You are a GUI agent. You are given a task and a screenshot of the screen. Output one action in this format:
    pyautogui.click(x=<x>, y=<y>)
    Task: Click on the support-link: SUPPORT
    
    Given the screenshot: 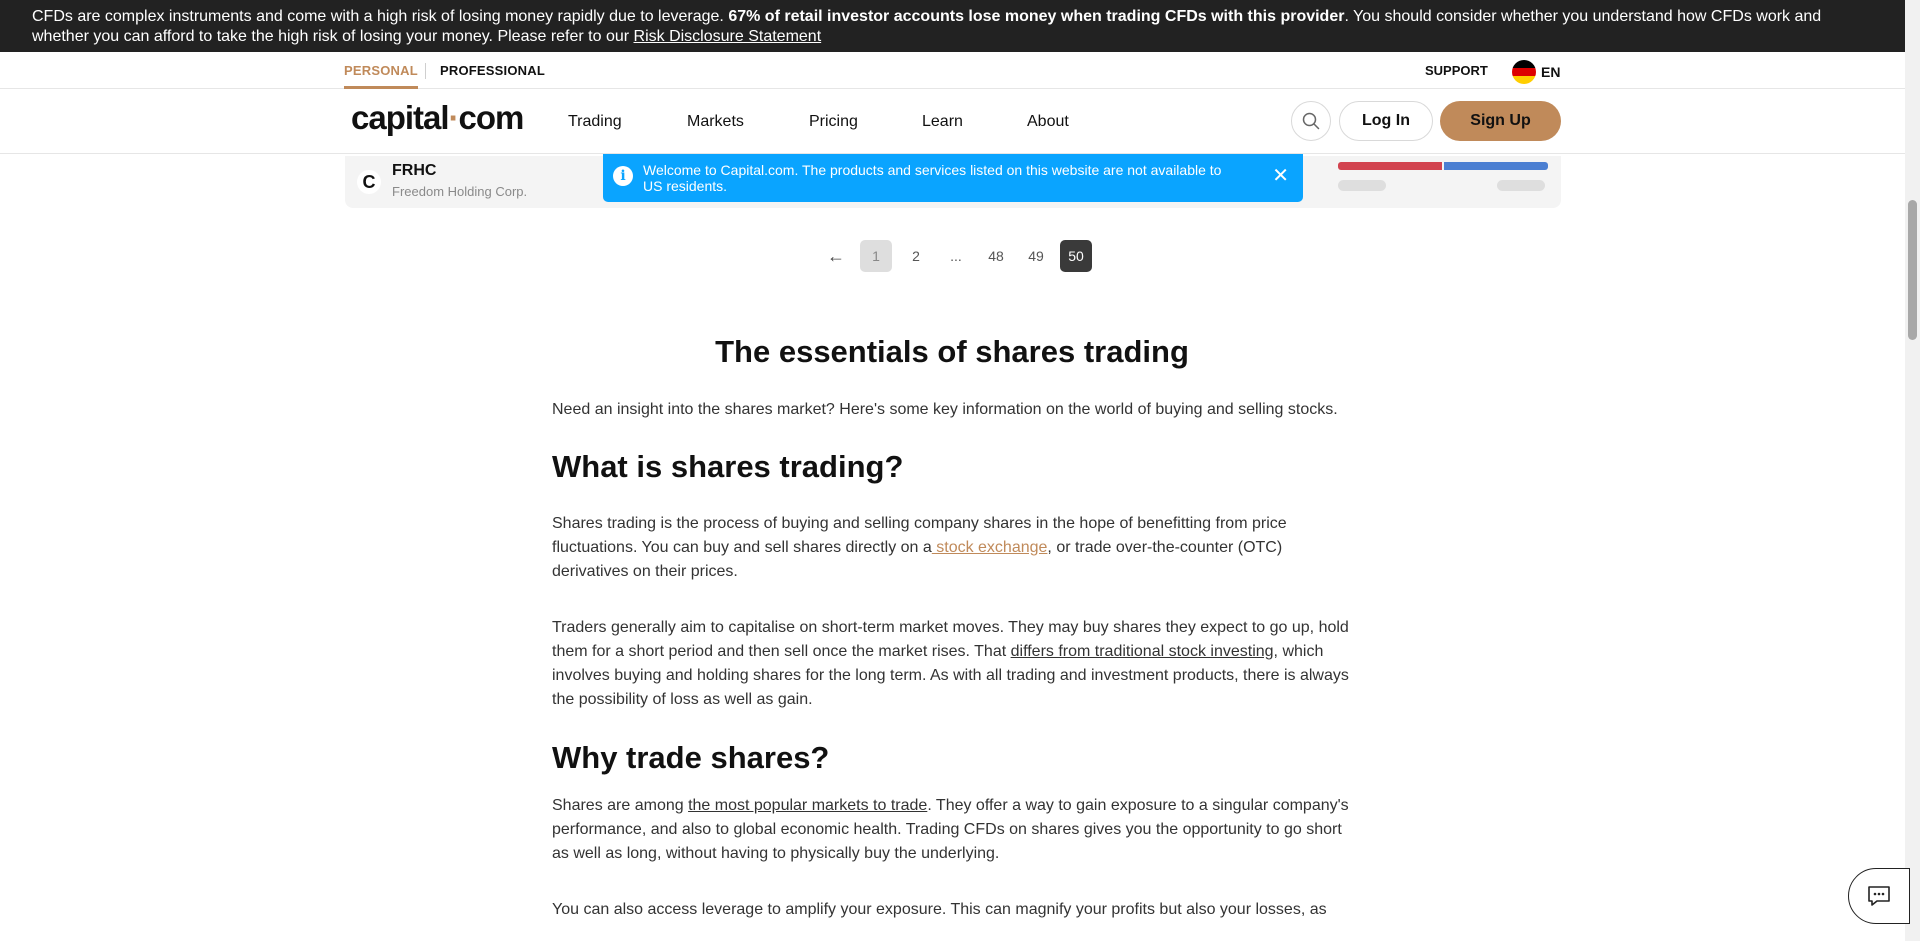 What is the action you would take?
    pyautogui.click(x=1456, y=70)
    